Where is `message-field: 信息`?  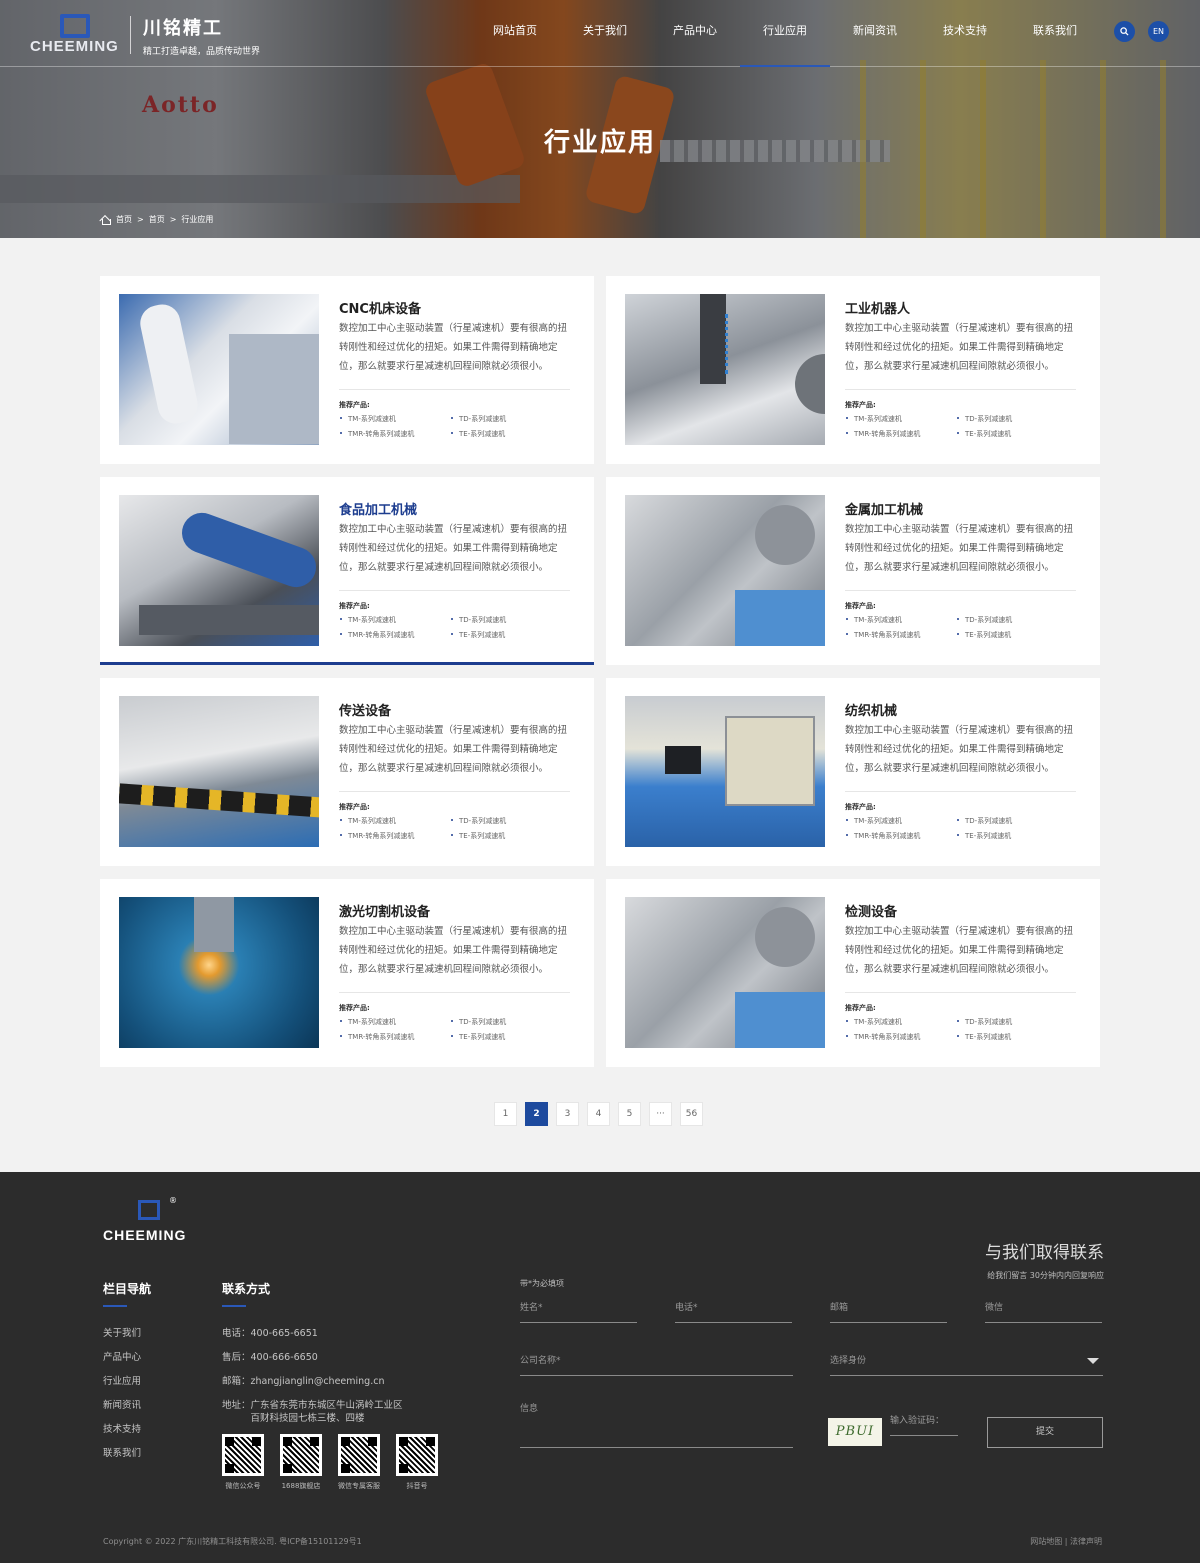 message-field: 信息 is located at coordinates (656, 1424).